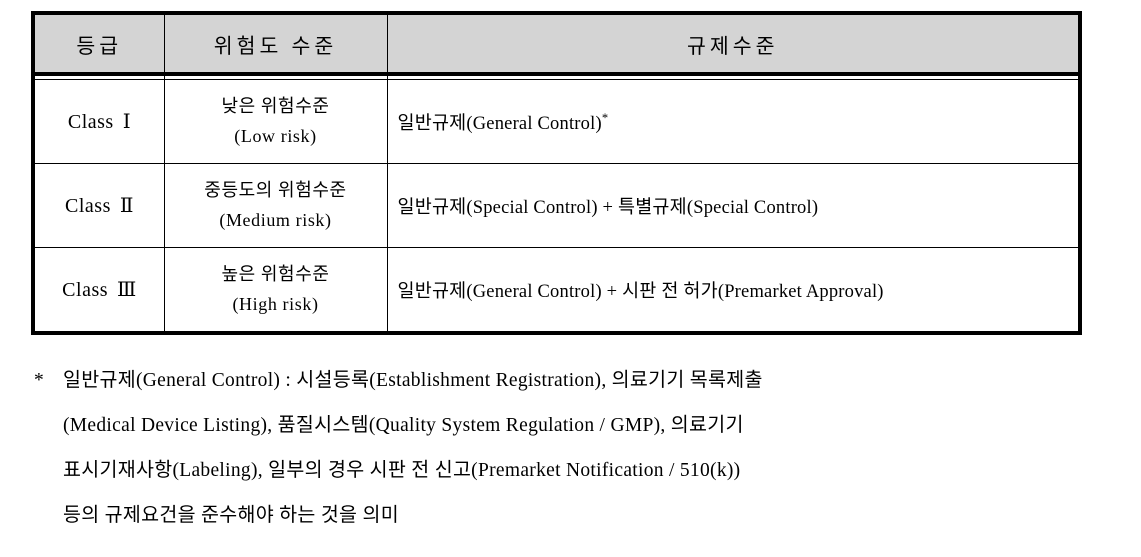 The image size is (1141, 557). I want to click on table-header-row: 등급 위험도 수준 규제수준, so click(556, 45).